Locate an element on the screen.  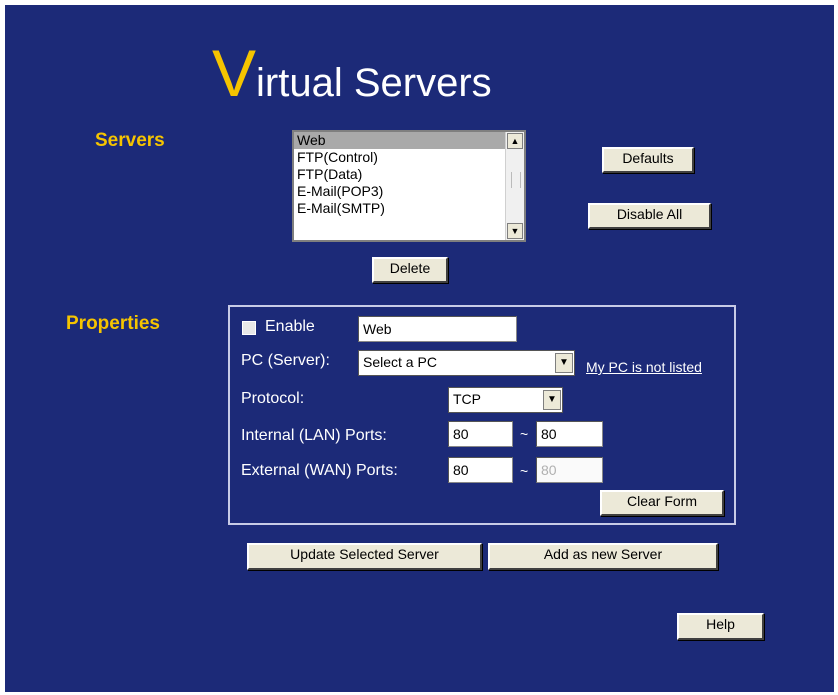
list-item: Web is located at coordinates (409, 140).